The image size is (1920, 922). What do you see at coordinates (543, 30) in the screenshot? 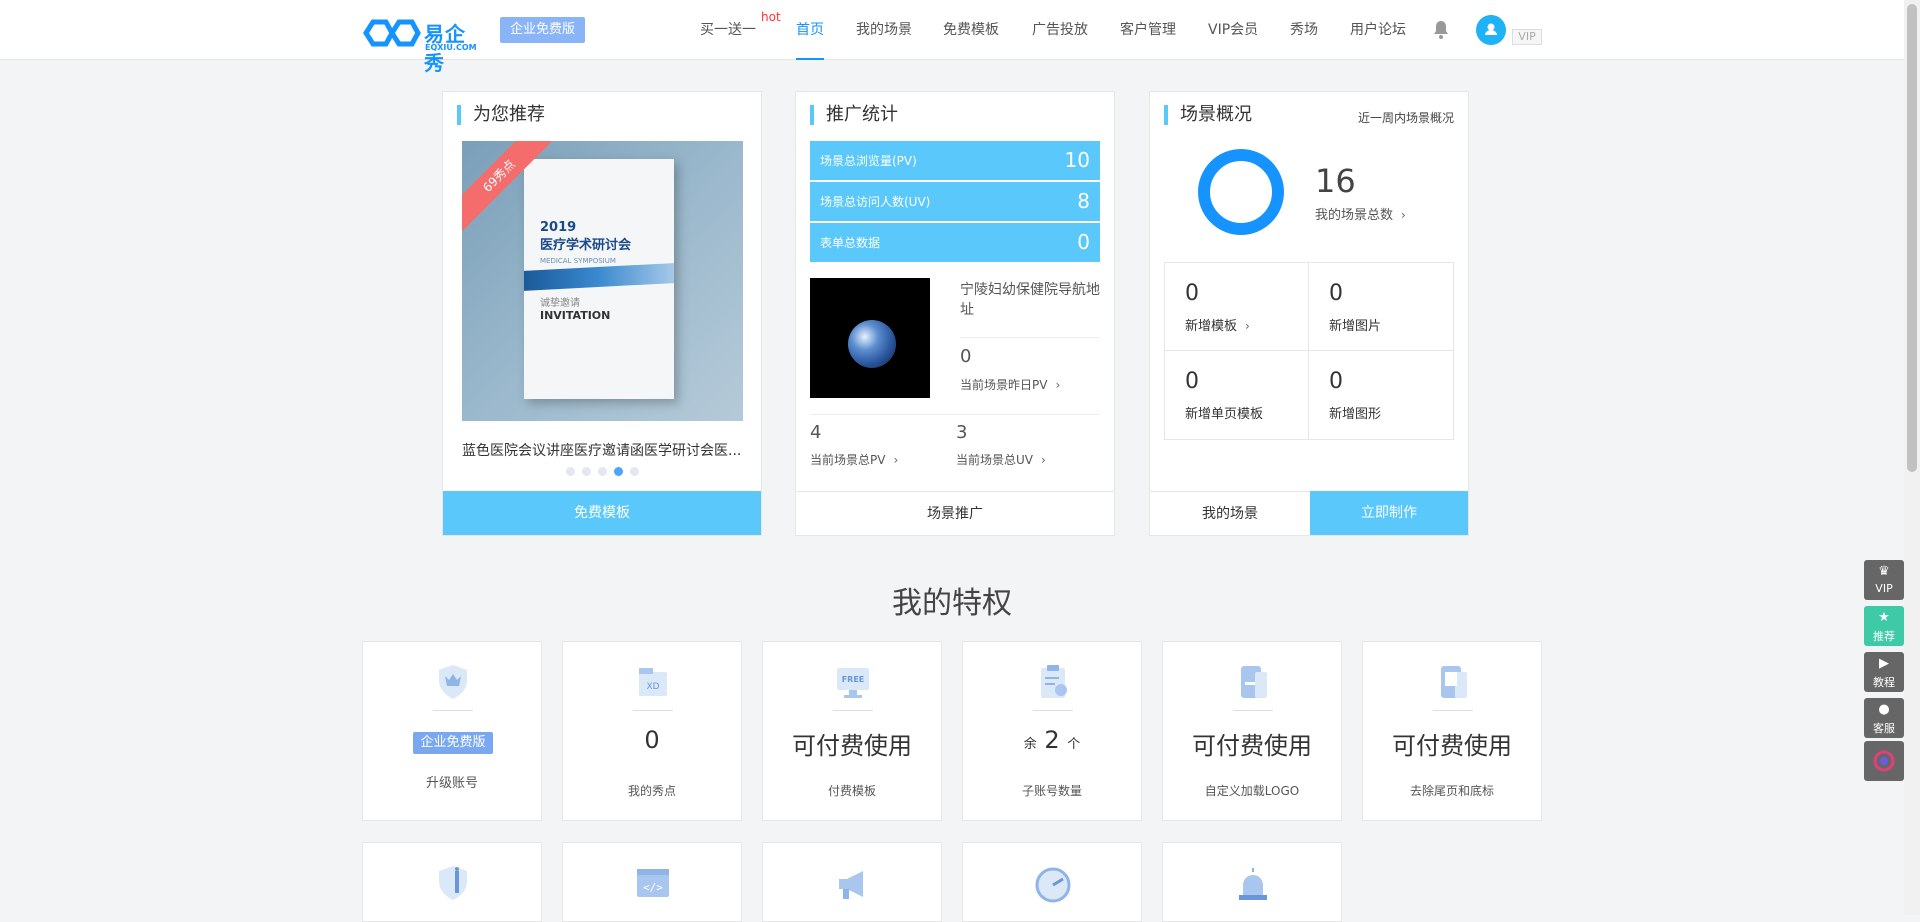
I see `edition-badge: 企业免费版` at bounding box center [543, 30].